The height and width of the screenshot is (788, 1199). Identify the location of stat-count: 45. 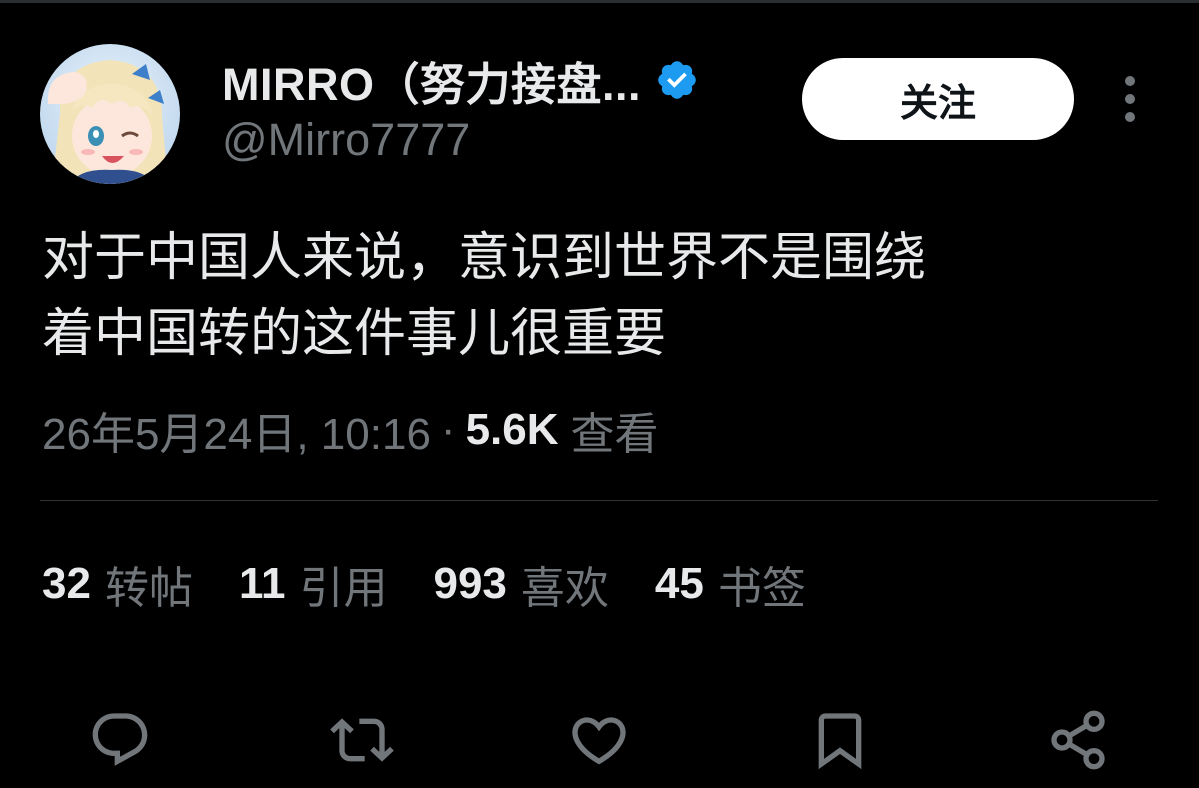
(679, 583).